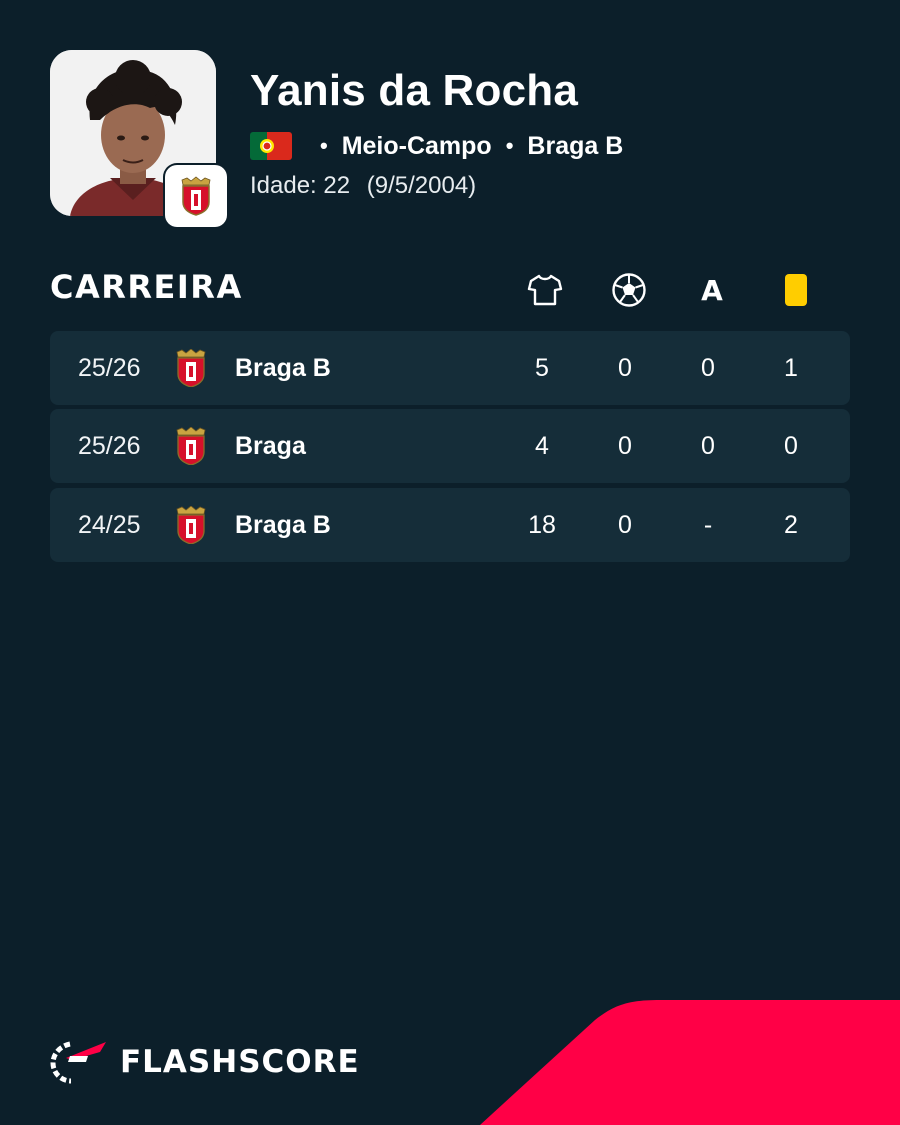  Describe the element at coordinates (575, 145) in the screenshot. I see `player-club: Braga B` at that location.